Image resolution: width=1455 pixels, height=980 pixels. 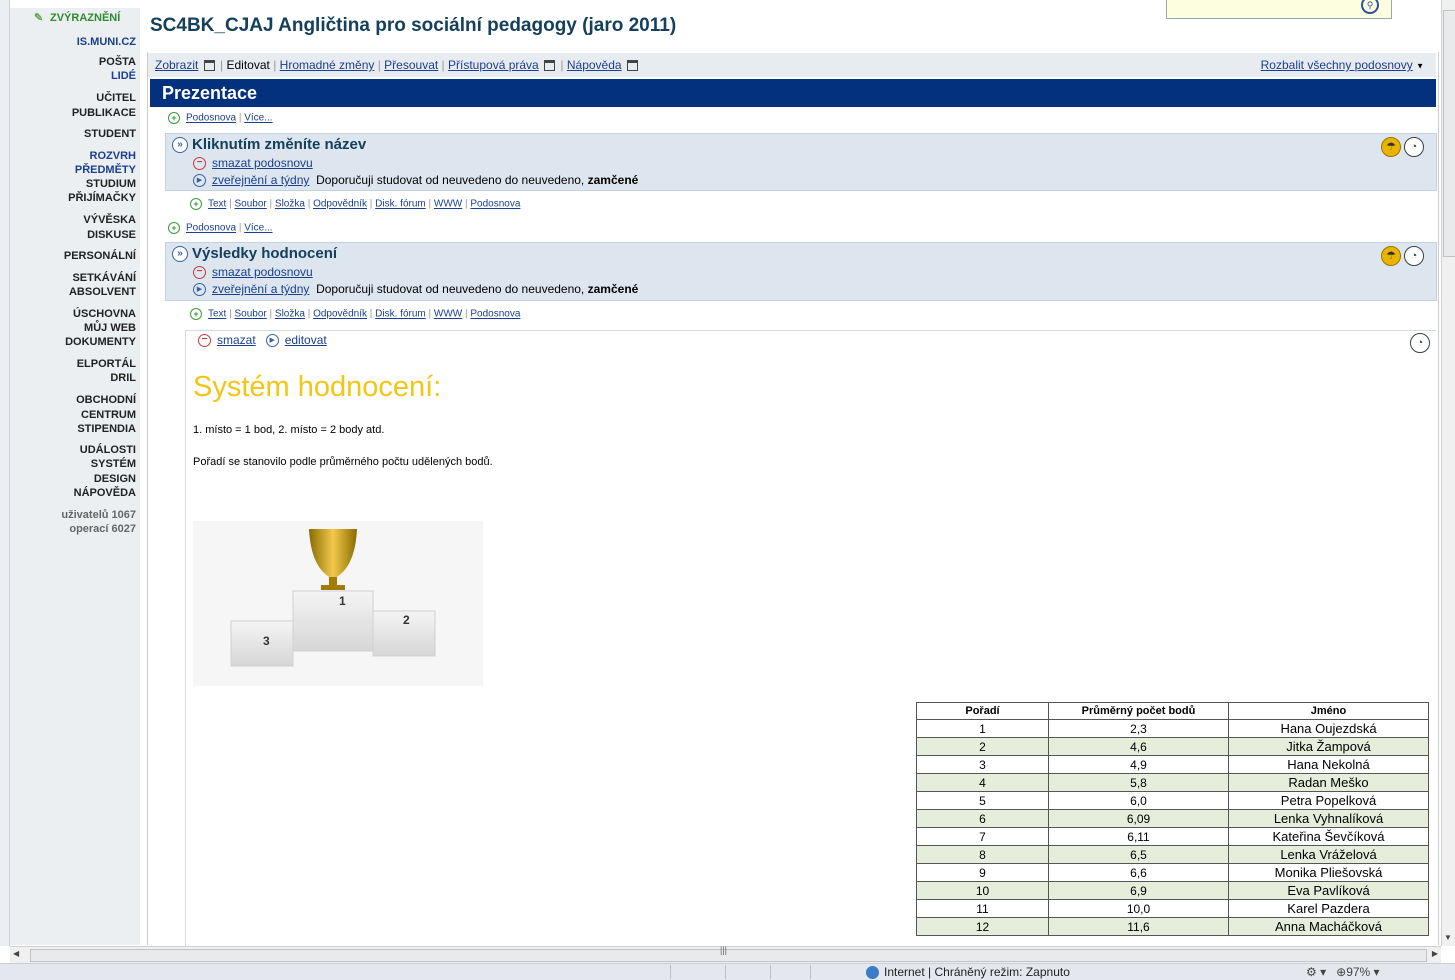 I want to click on highlight-link: ✎ ZVÝRAZNĚNÍ, so click(x=77, y=17).